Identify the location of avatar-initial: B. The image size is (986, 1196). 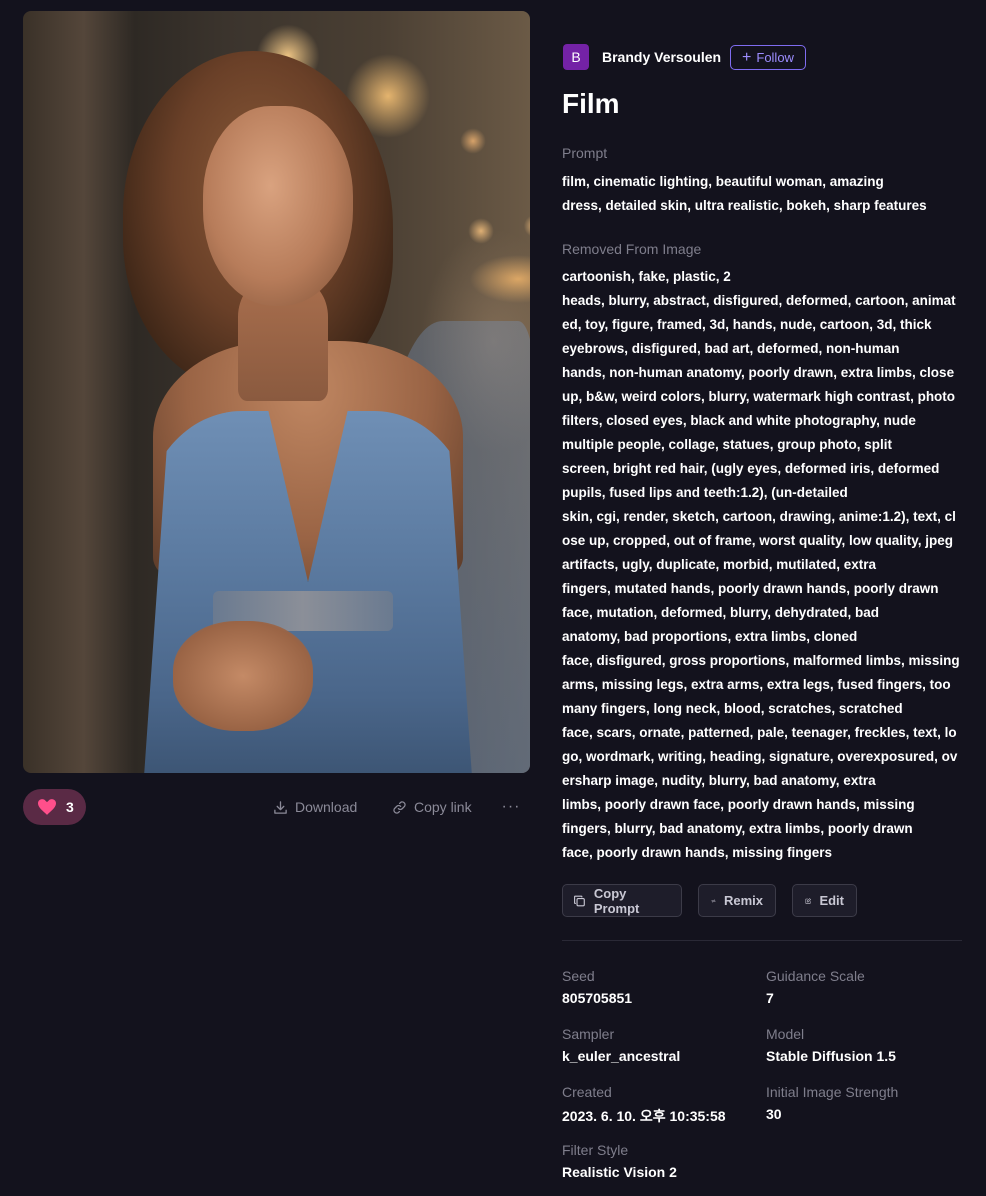
(576, 57).